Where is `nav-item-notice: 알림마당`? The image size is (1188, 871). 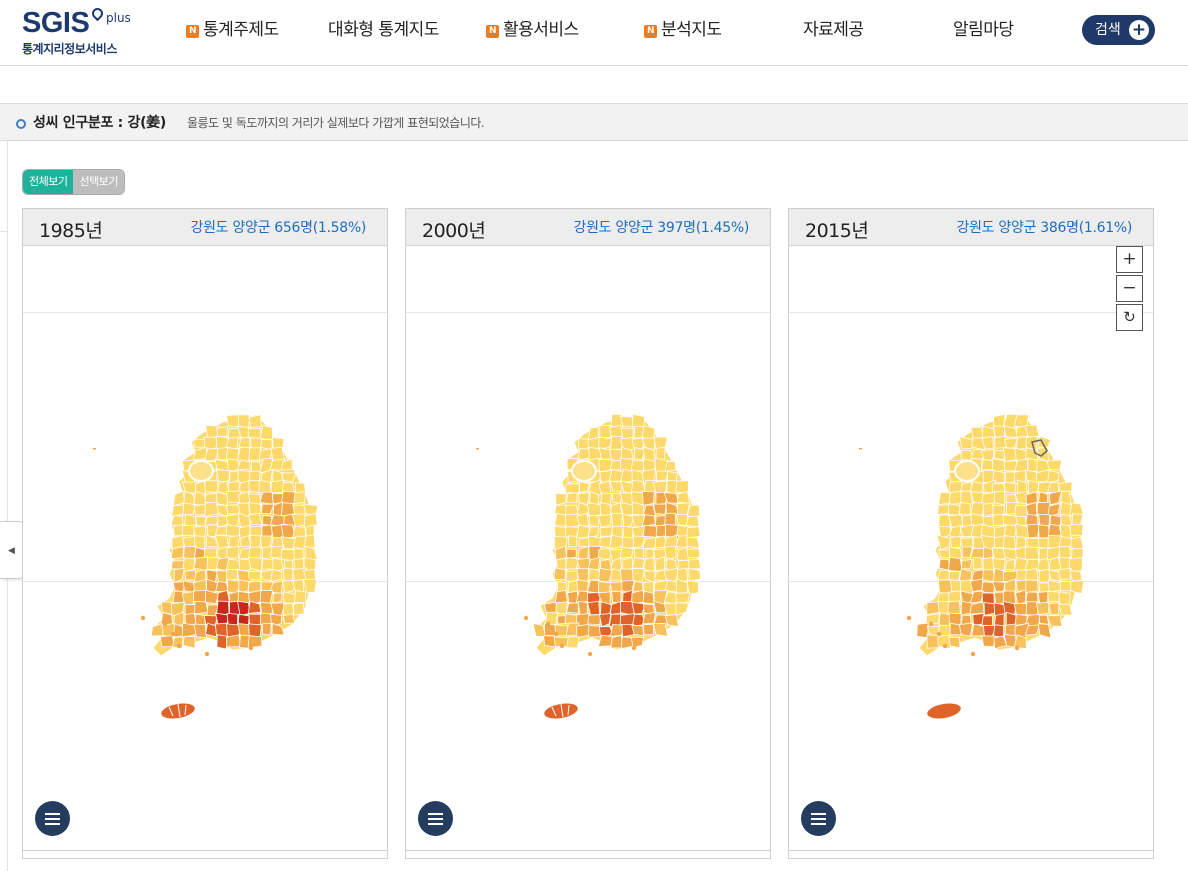 nav-item-notice: 알림마당 is located at coordinates (983, 30).